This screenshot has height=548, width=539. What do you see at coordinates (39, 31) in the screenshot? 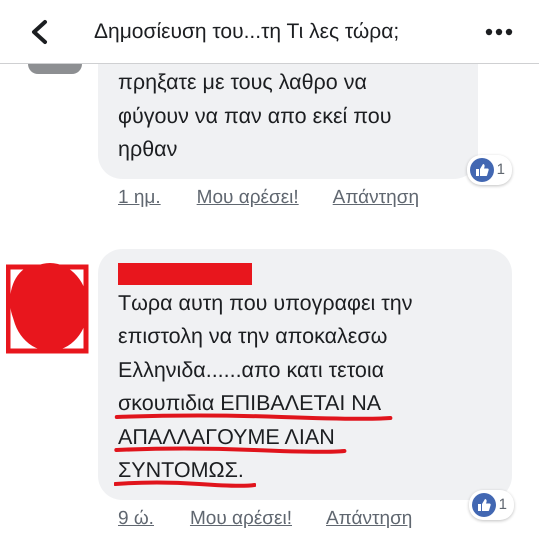
I see `back-icon` at bounding box center [39, 31].